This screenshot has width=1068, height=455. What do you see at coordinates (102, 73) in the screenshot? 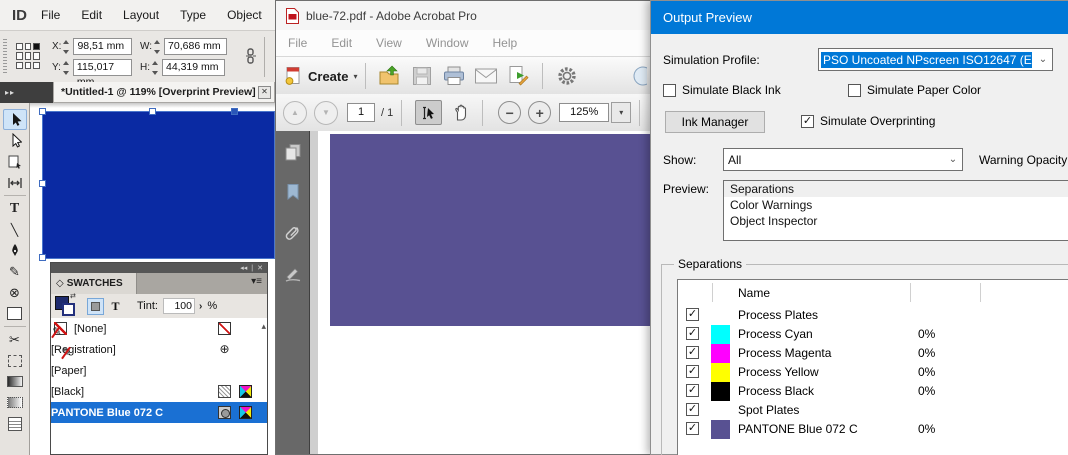
I see `y-input: 115,017 mm` at bounding box center [102, 73].